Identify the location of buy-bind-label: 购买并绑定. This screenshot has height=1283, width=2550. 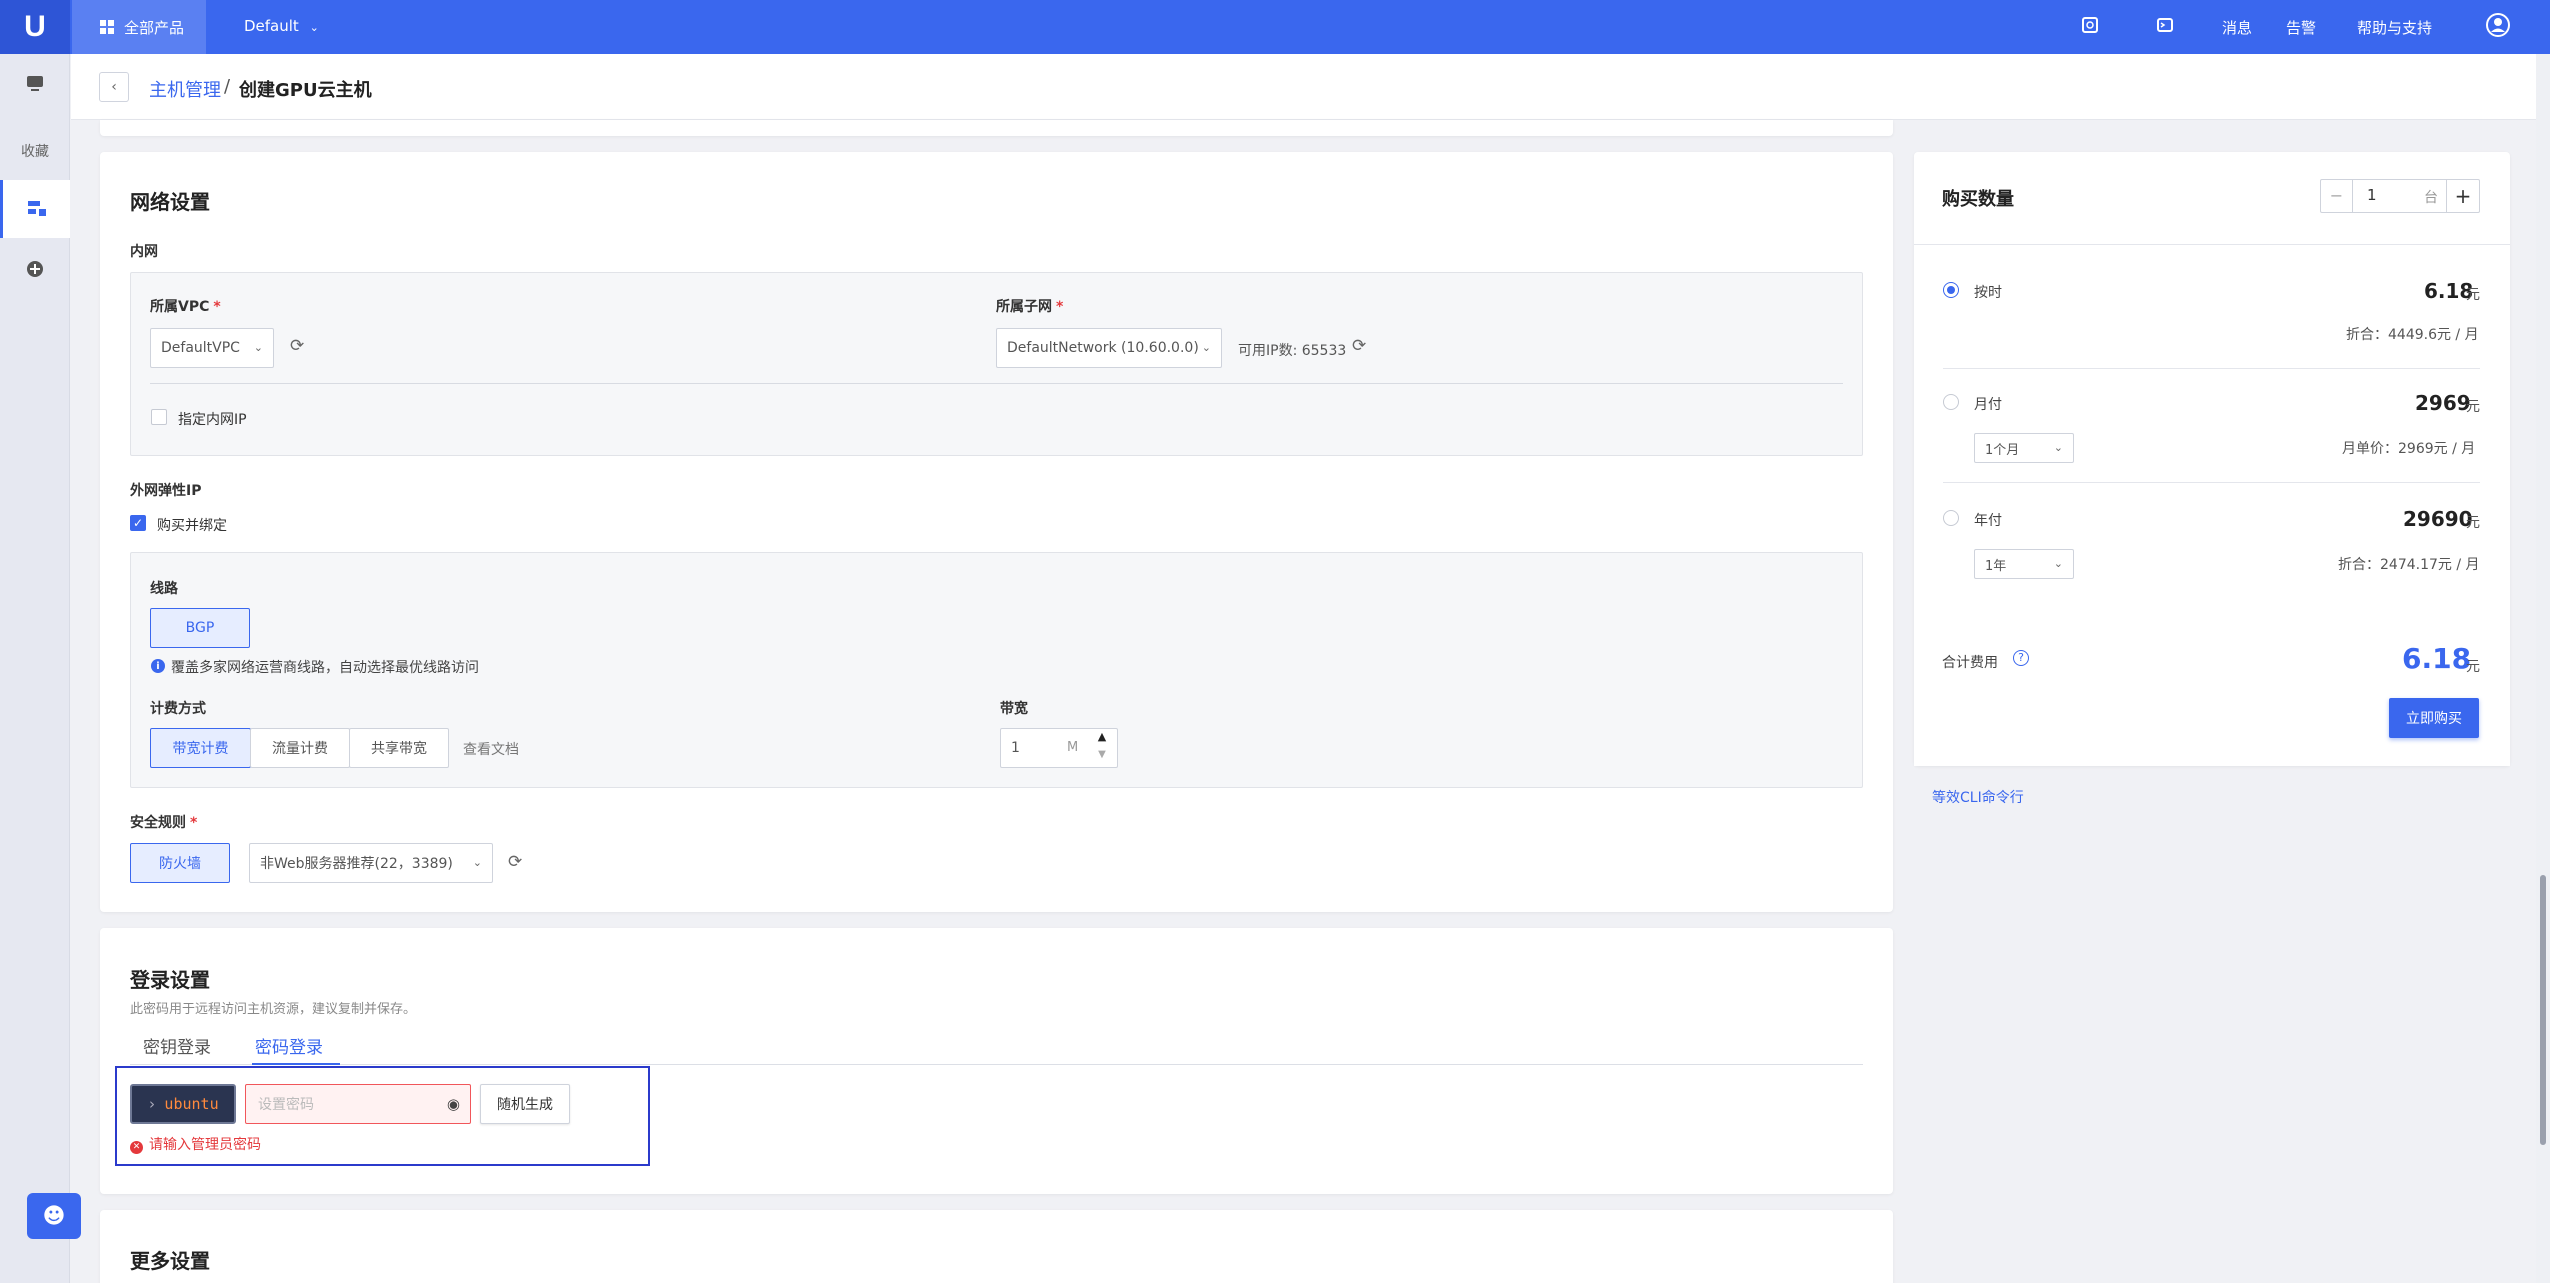
(192, 526).